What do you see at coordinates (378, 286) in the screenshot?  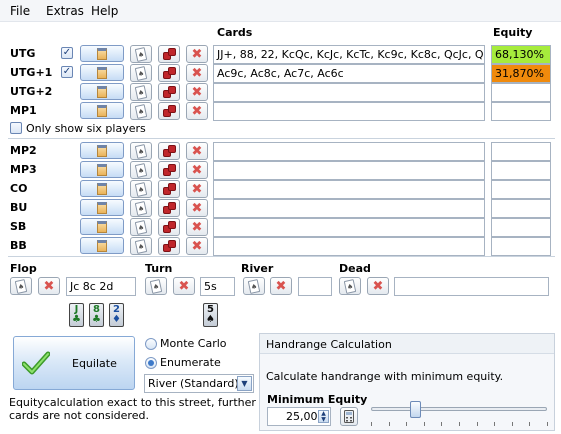 I see `dead-clear-button: ✖` at bounding box center [378, 286].